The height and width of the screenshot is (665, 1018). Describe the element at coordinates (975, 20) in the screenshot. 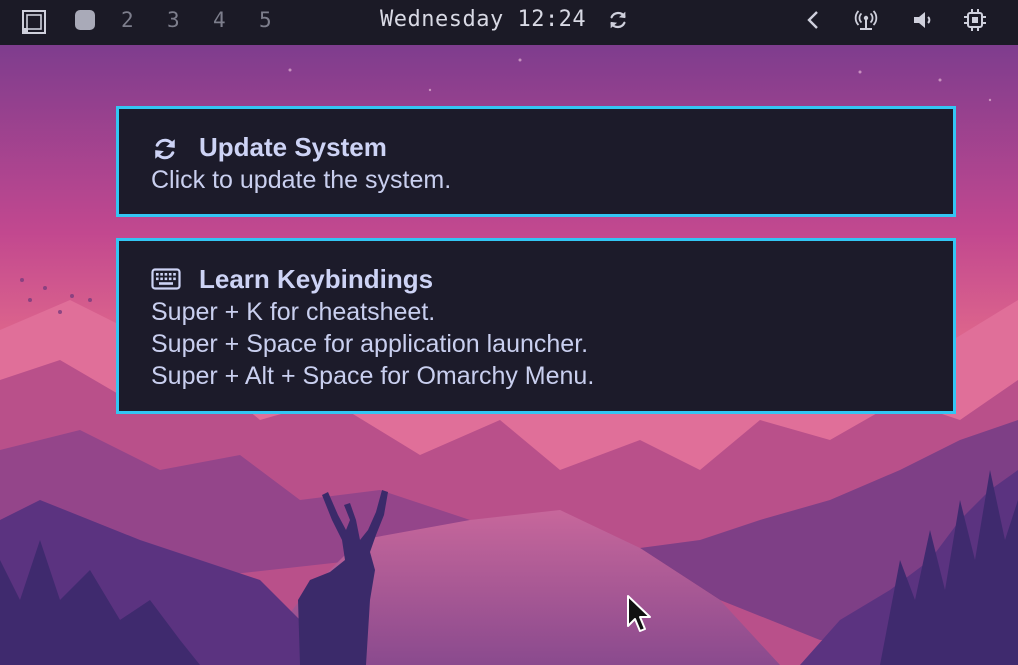

I see `cpu-icon` at that location.